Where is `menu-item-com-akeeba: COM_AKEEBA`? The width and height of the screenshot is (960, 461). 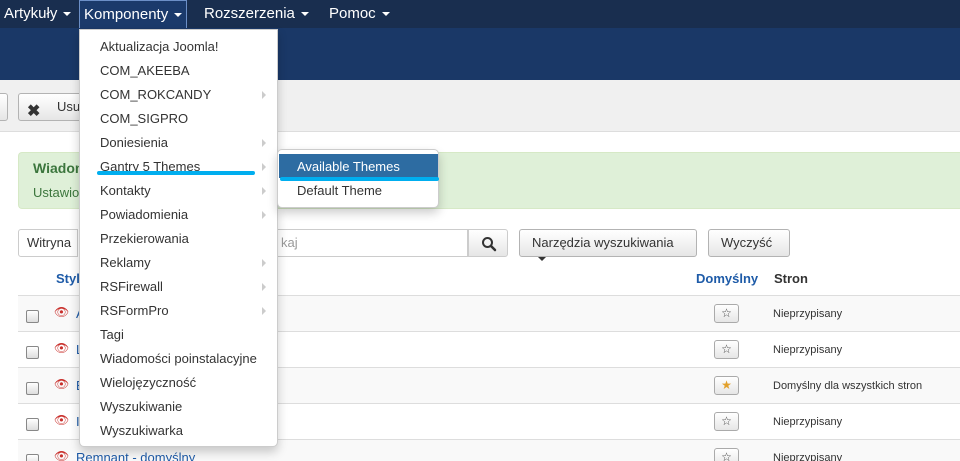
menu-item-com-akeeba: COM_AKEEBA is located at coordinates (145, 70).